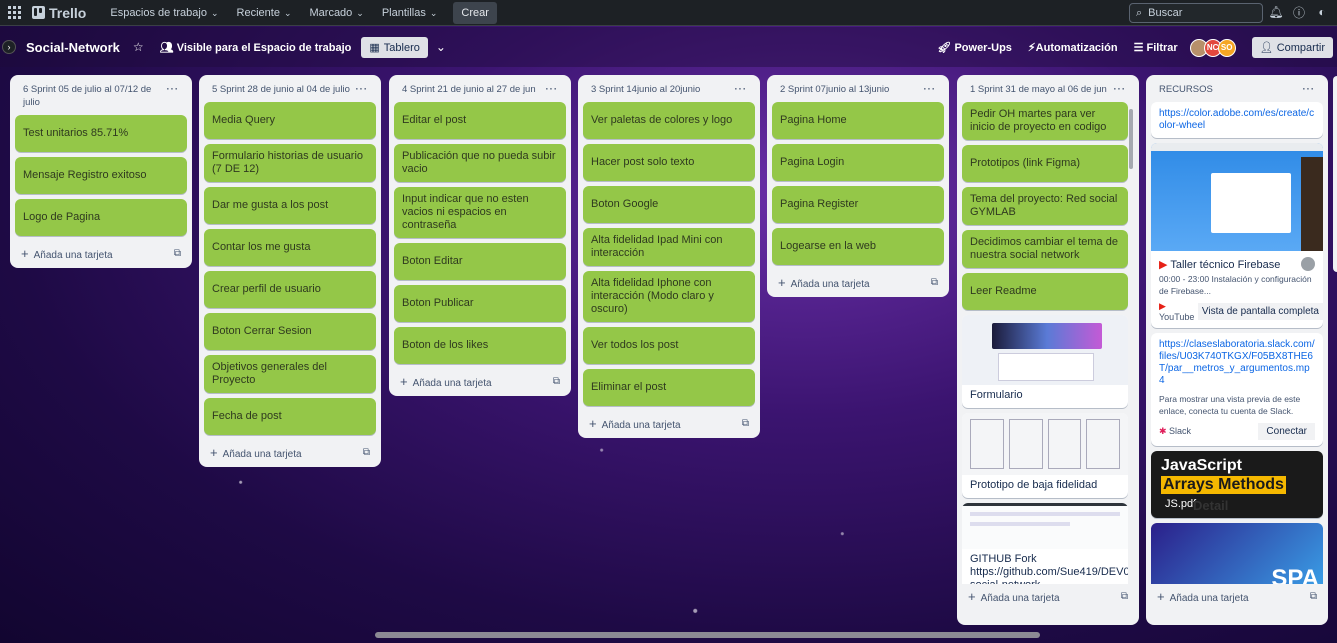  What do you see at coordinates (834, 89) in the screenshot?
I see `list-title: 2 Sprint 07junio al 13junio` at bounding box center [834, 89].